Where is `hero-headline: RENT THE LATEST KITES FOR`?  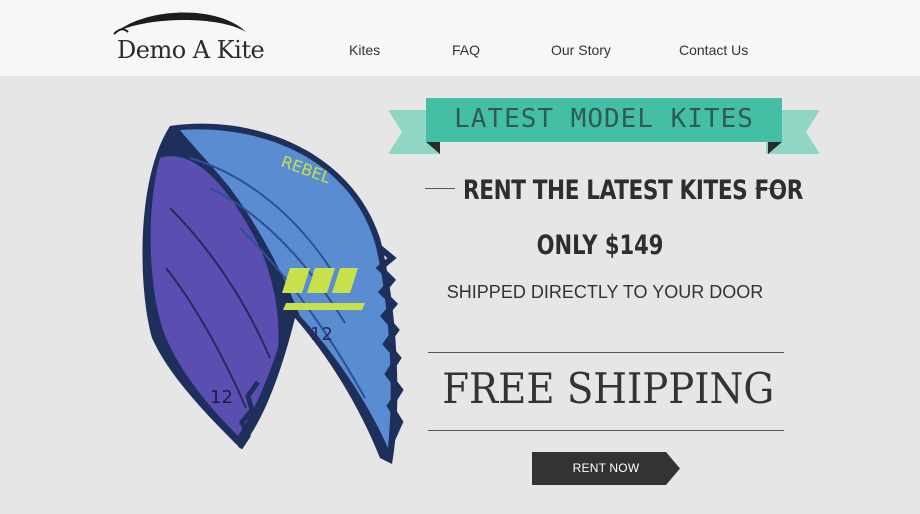
hero-headline: RENT THE LATEST KITES FOR is located at coordinates (633, 190).